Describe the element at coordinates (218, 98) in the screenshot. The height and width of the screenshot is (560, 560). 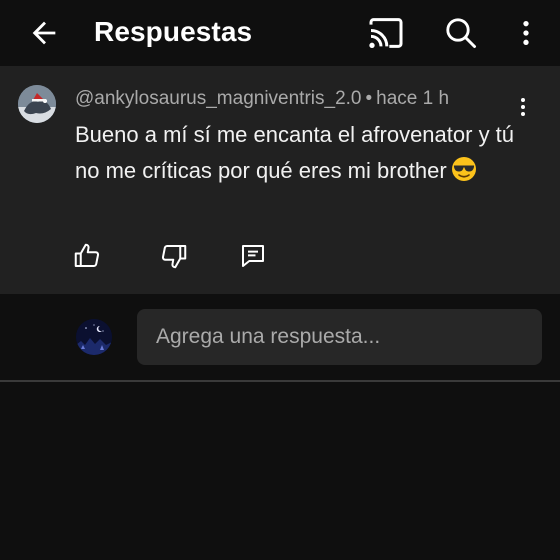
I see `comment-author: @ankylosaurus_magniventris_2.0` at that location.